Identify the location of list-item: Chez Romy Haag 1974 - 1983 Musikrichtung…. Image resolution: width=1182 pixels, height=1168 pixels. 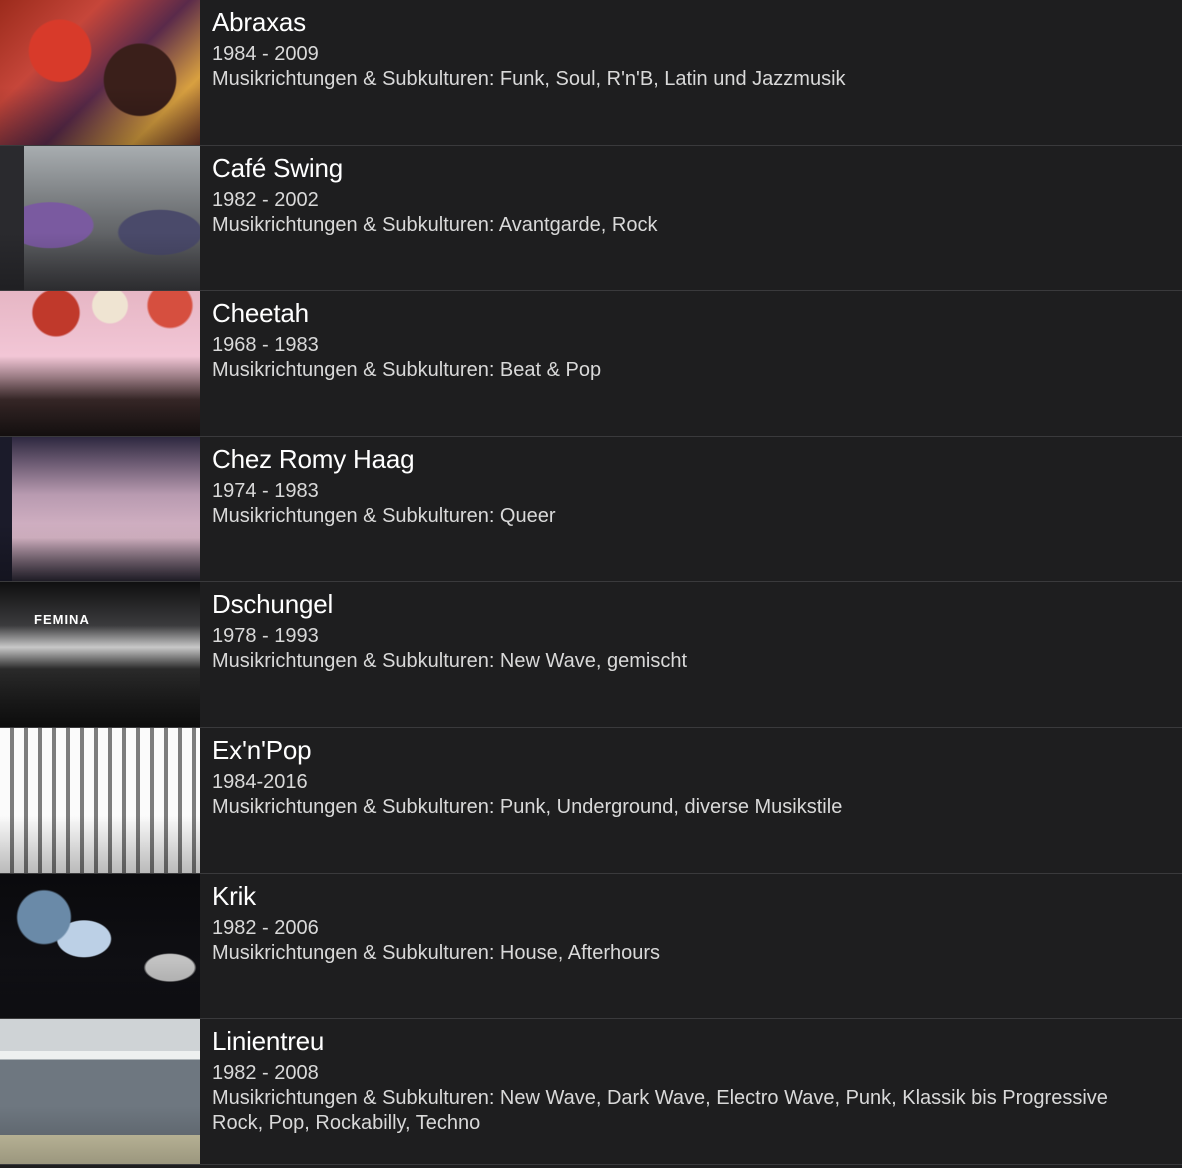
(591, 509).